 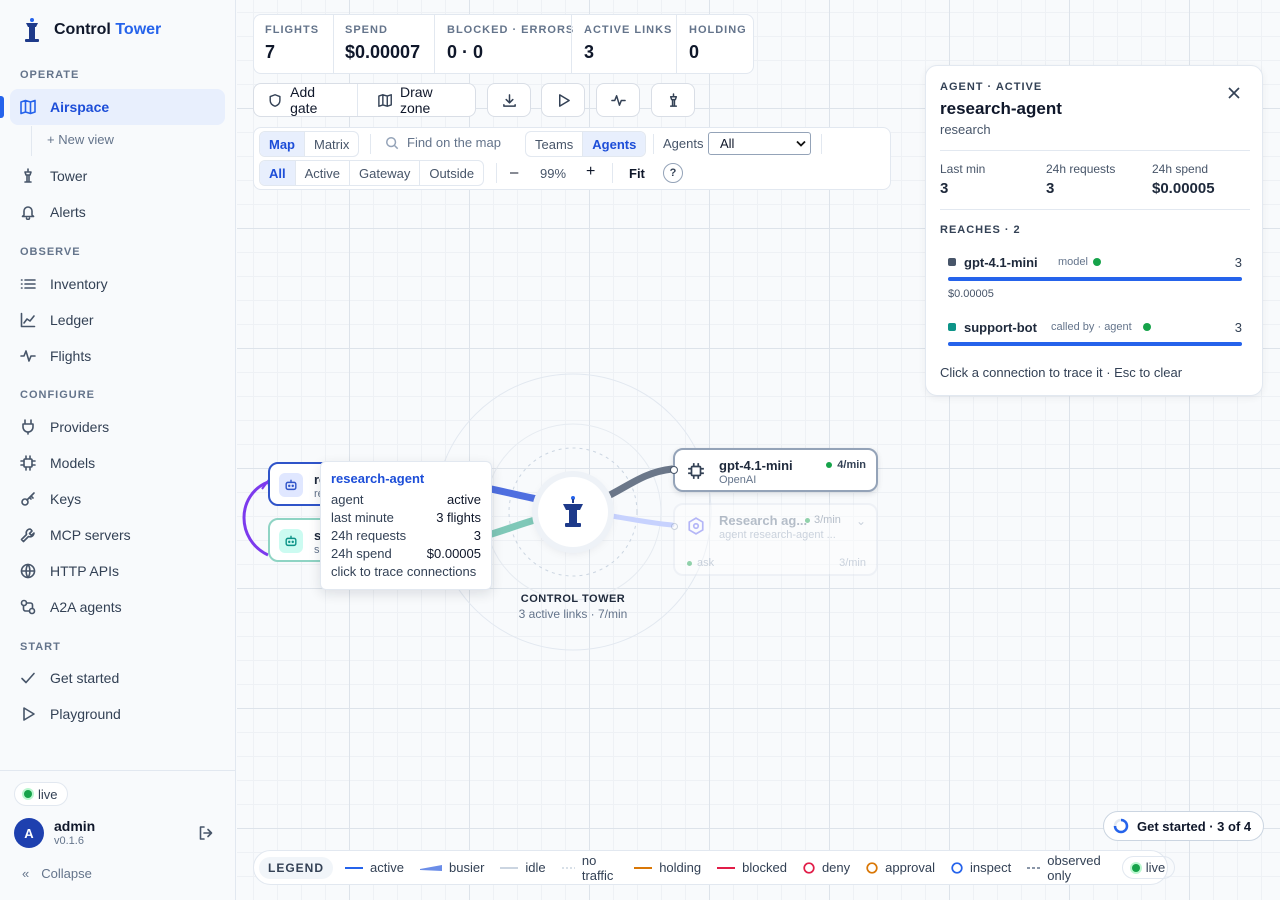 What do you see at coordinates (1183, 826) in the screenshot?
I see `get-started-progress: Get started · 3 of 4` at bounding box center [1183, 826].